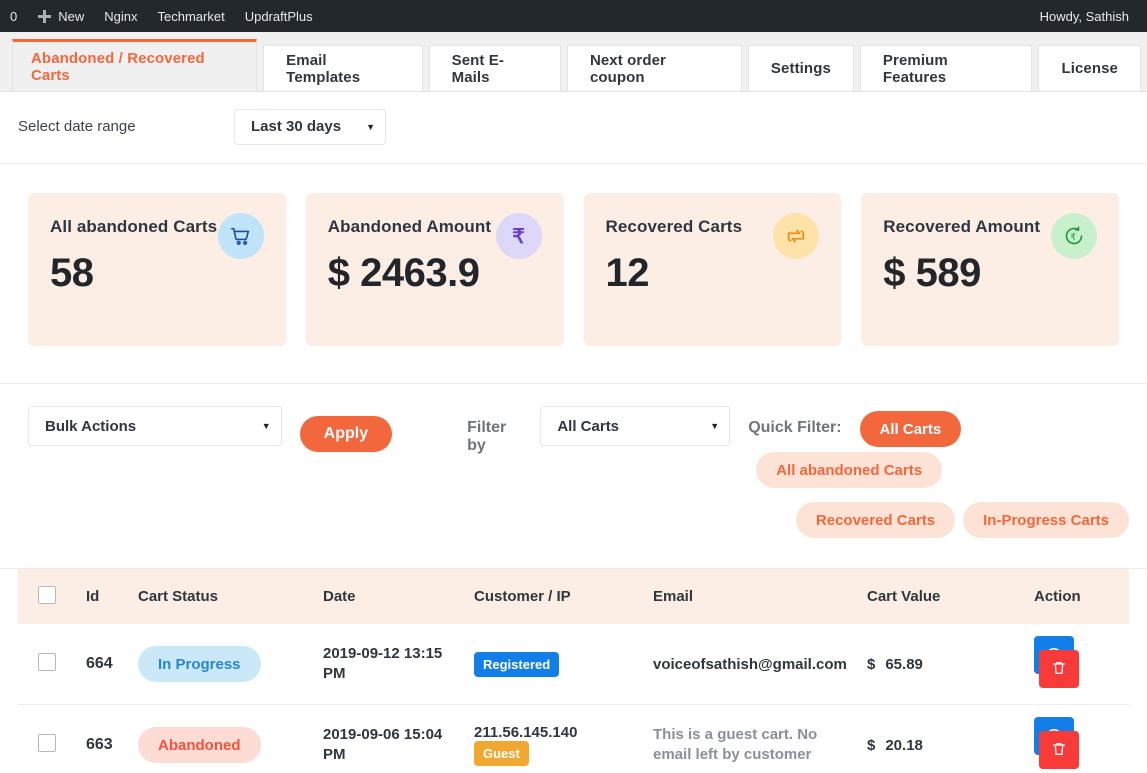 The width and height of the screenshot is (1147, 773). I want to click on select-all-checkbox, so click(47, 594).